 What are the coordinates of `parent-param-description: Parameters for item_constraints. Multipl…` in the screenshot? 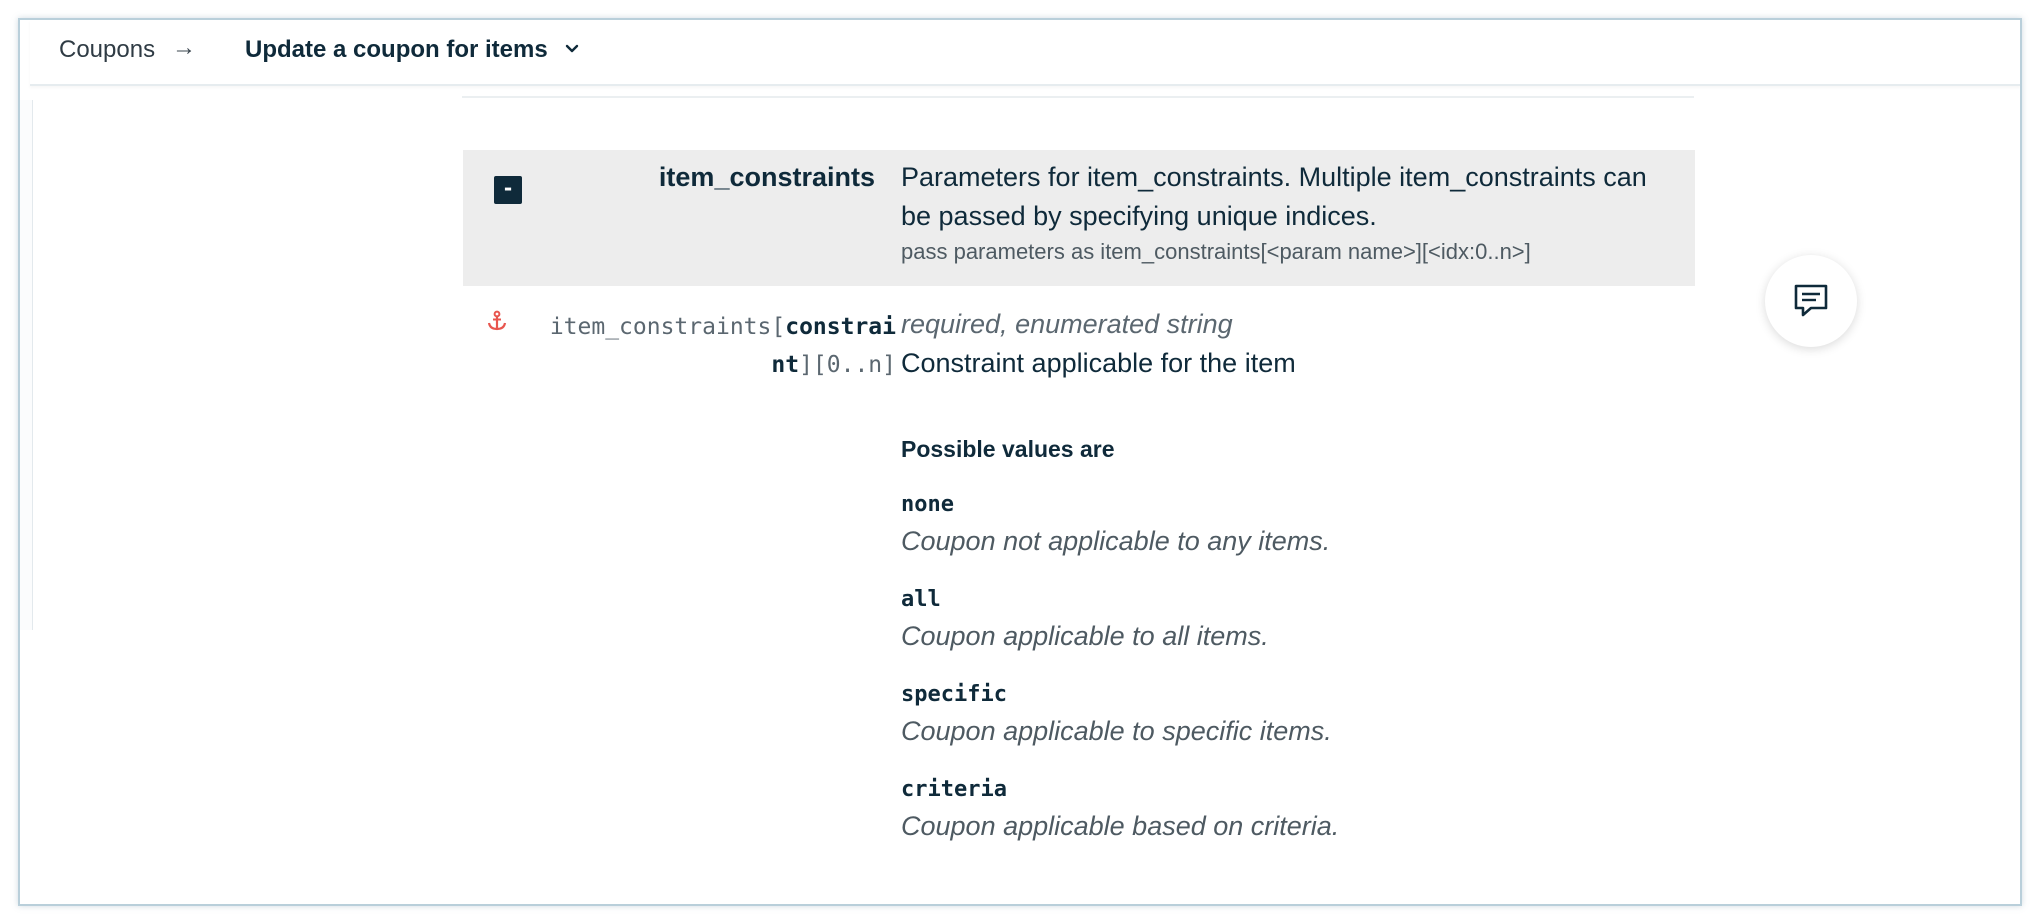 It's located at (1274, 196).